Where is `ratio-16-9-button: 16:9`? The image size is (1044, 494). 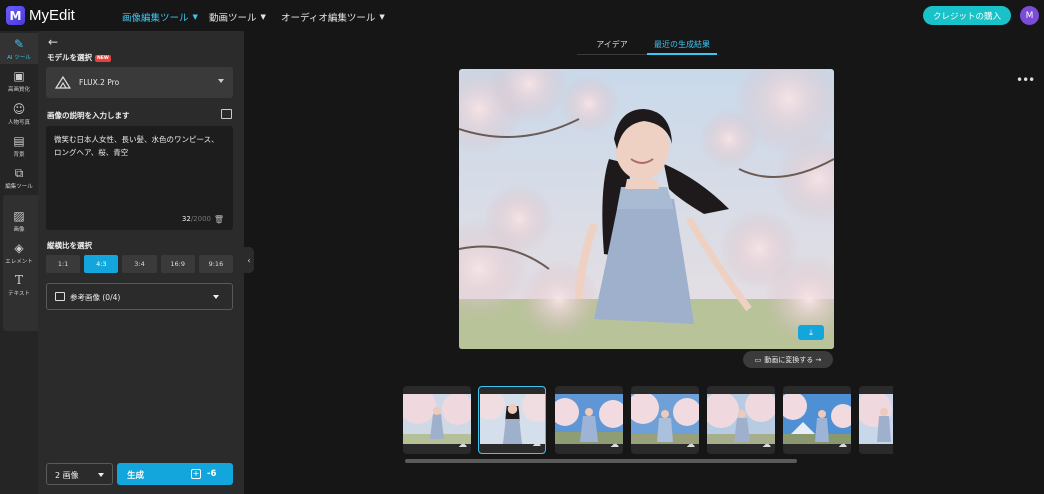
ratio-16-9-button: 16:9 is located at coordinates (177, 264).